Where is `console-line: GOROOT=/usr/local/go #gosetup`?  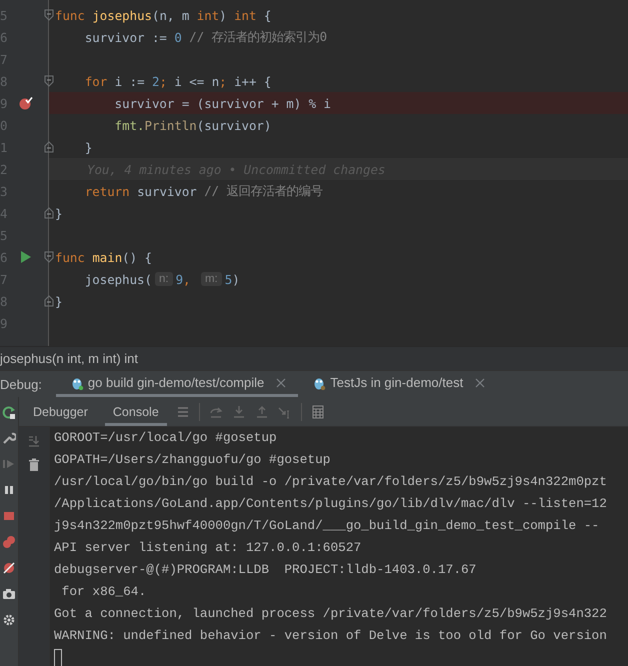 console-line: GOROOT=/usr/local/go #gosetup is located at coordinates (165, 438).